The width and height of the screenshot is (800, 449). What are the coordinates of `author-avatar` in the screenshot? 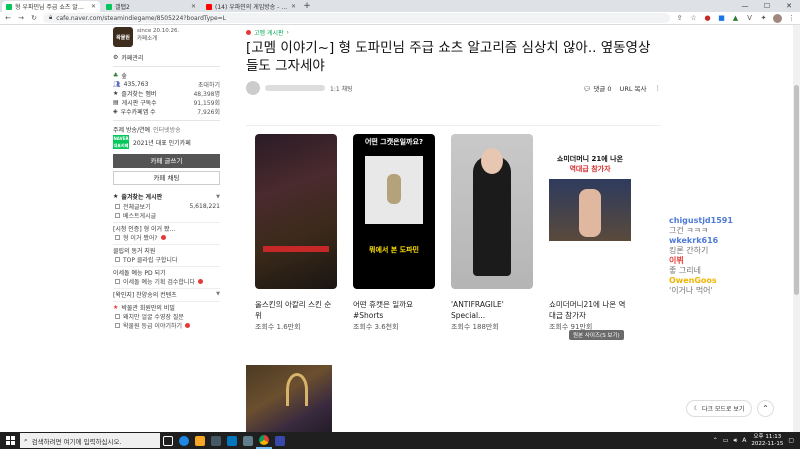 It's located at (253, 88).